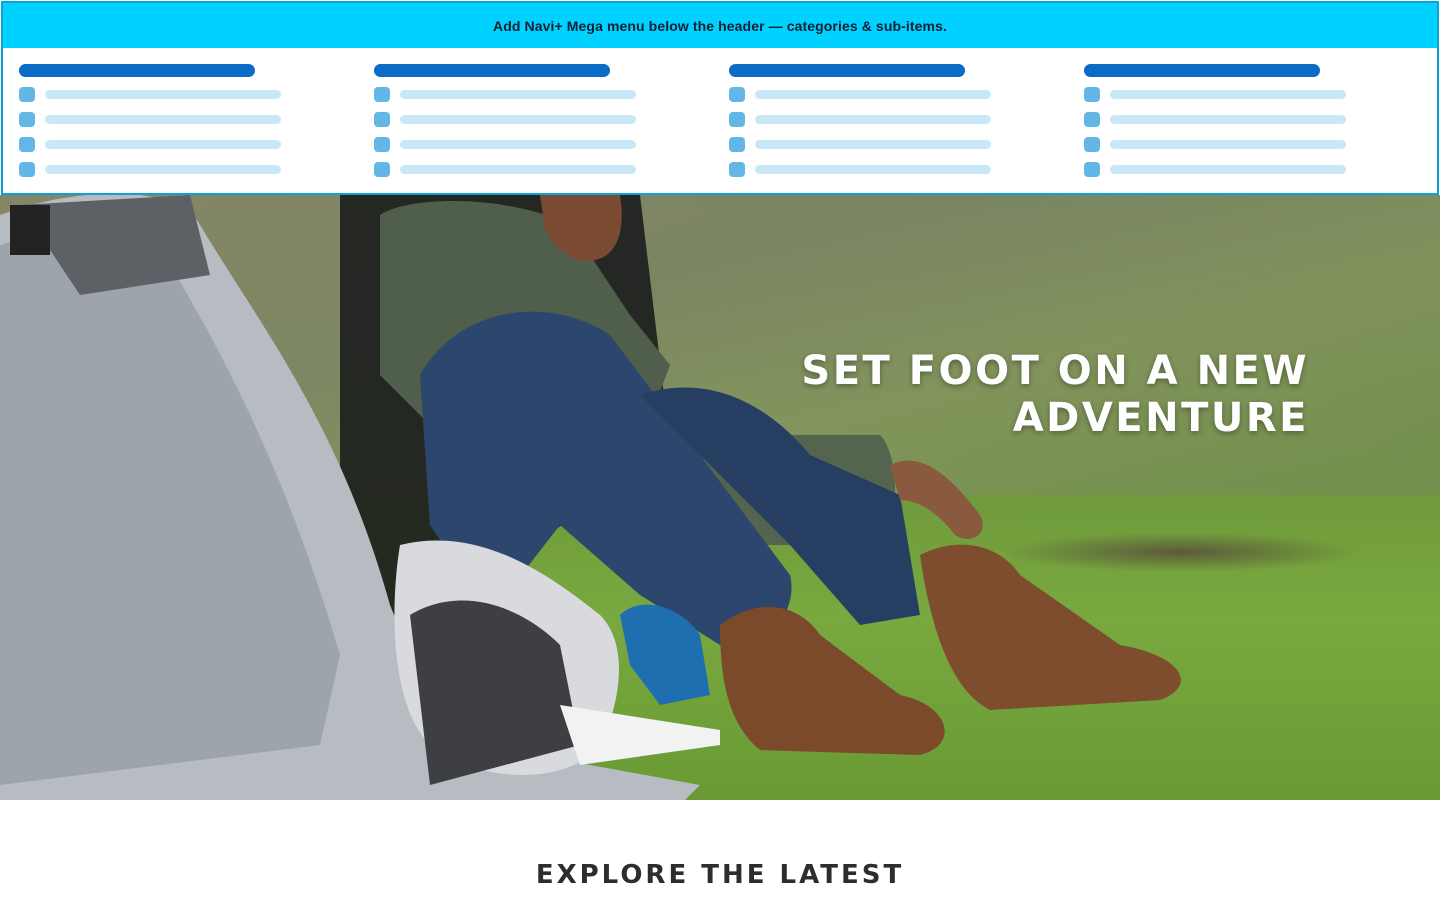 This screenshot has width=1440, height=900. Describe the element at coordinates (720, 850) in the screenshot. I see `explore-section: EXPLORE THE LATEST` at that location.